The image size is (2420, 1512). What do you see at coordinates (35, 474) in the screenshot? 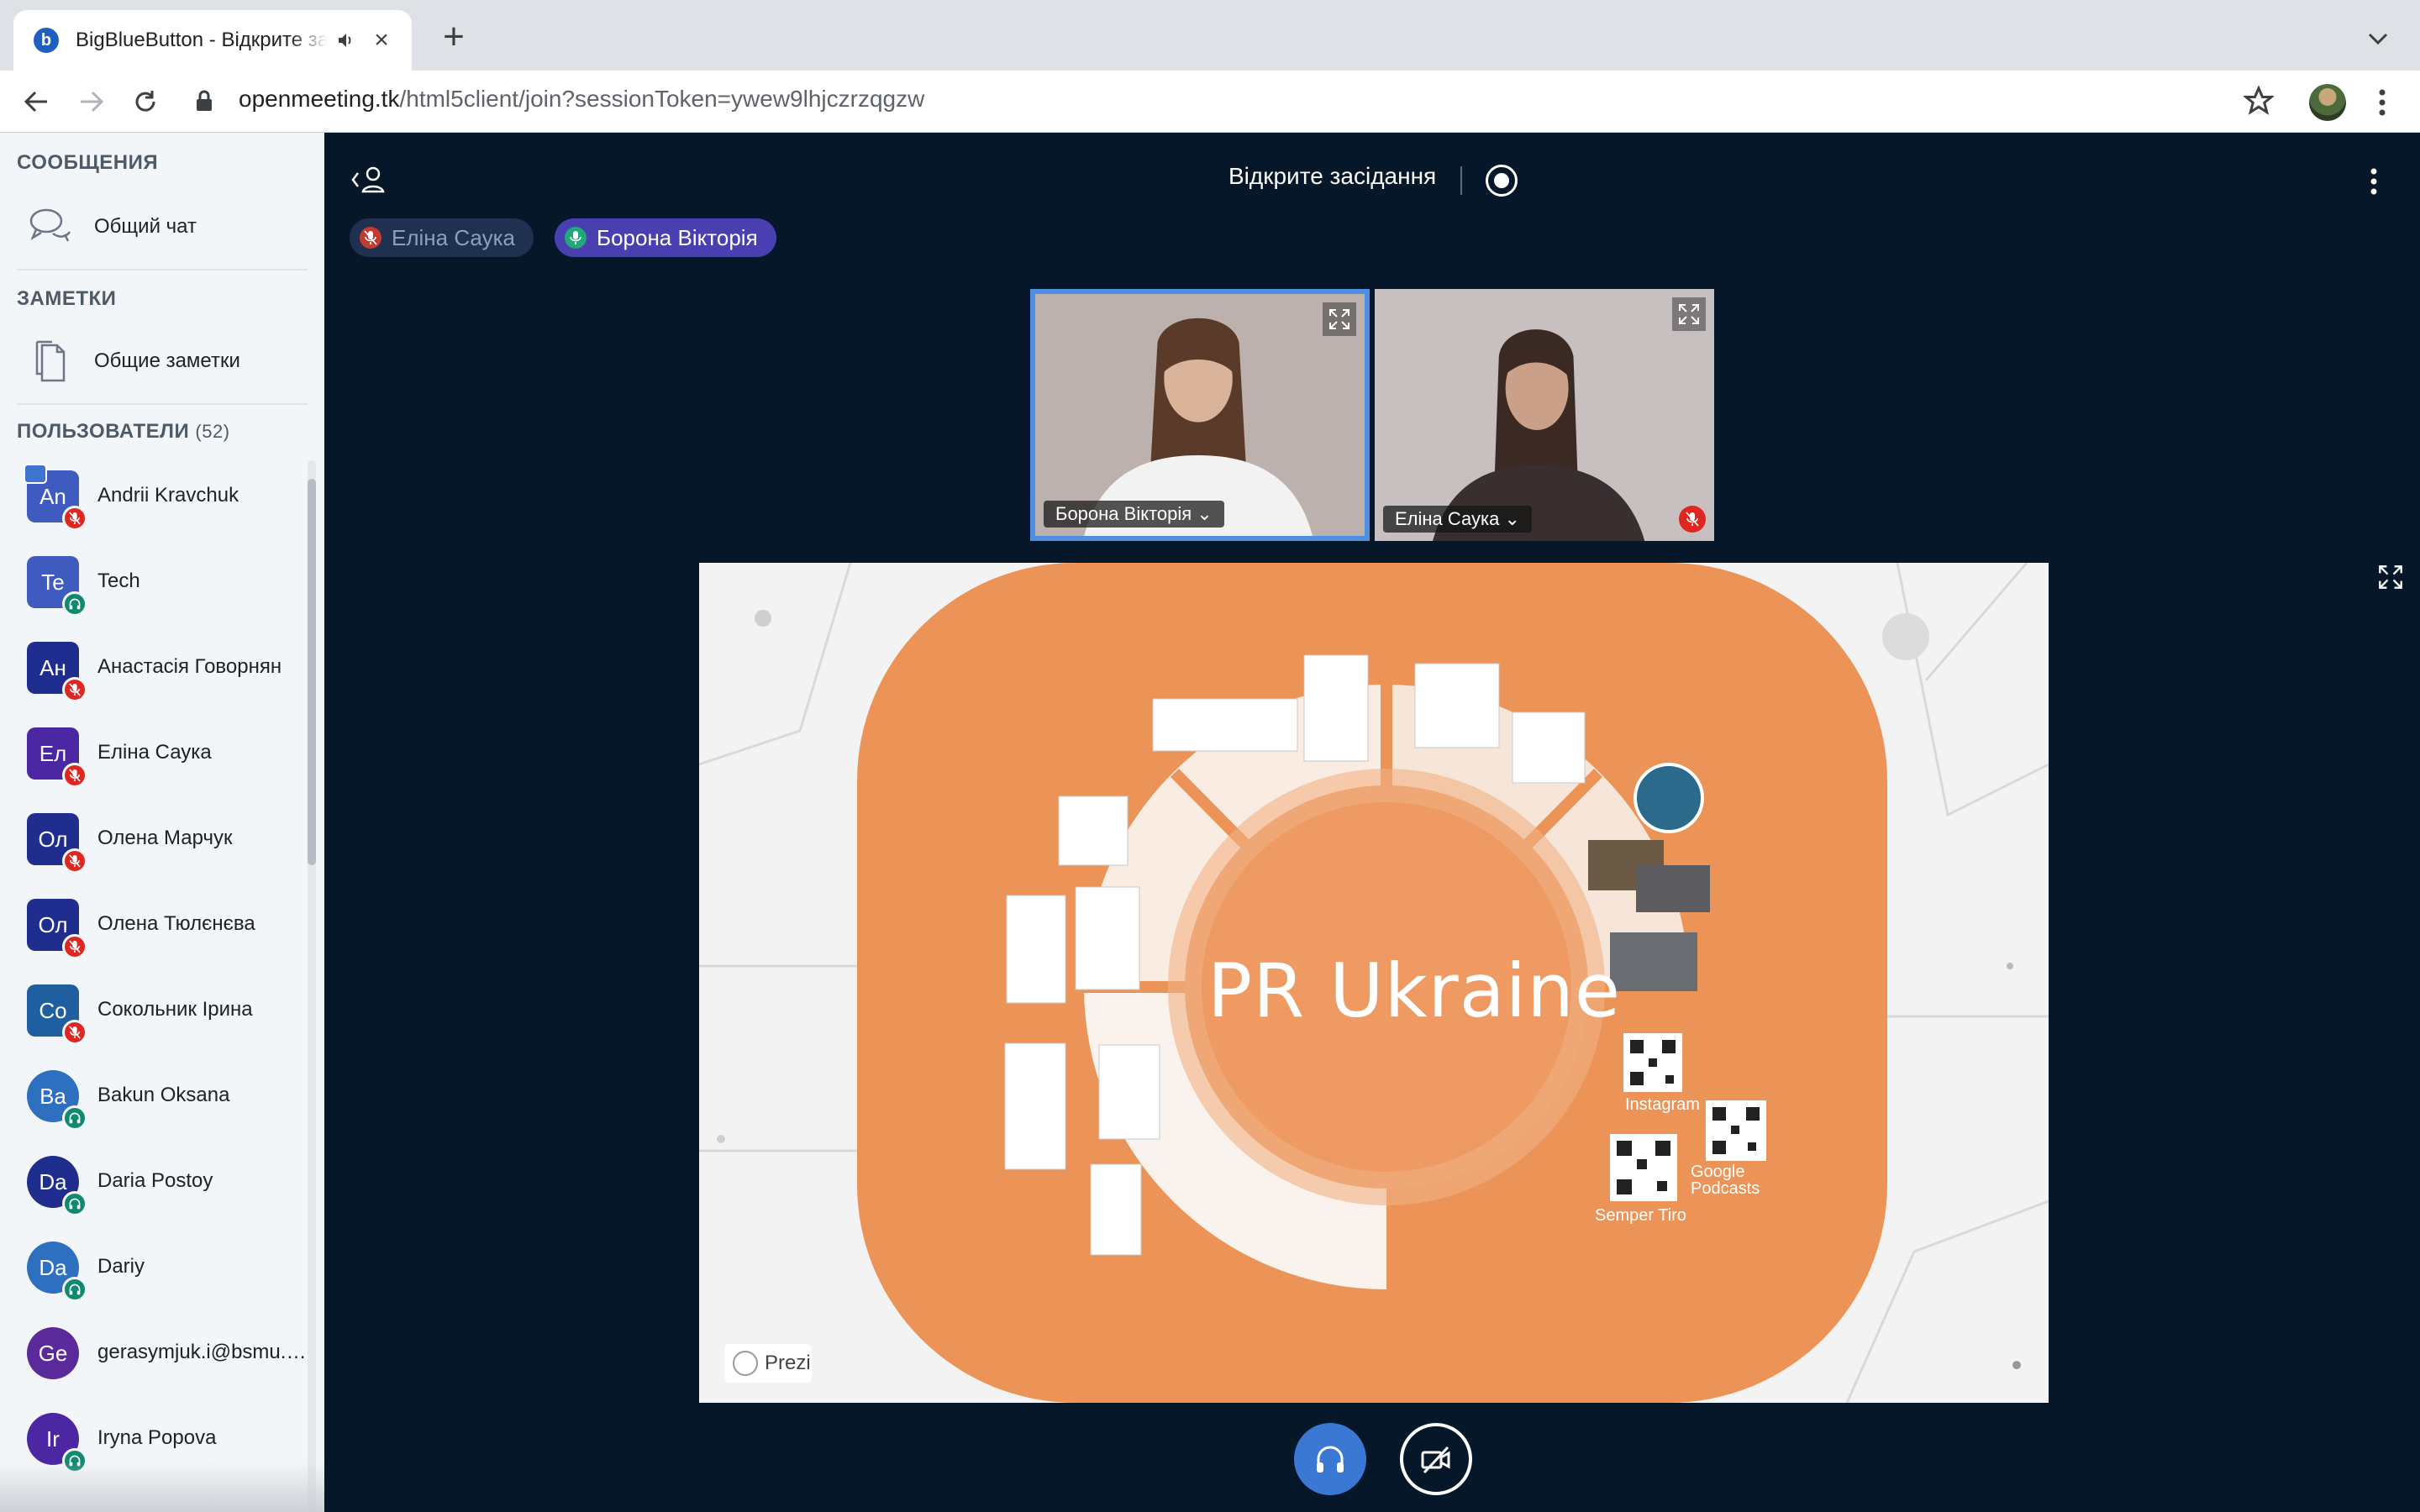
I see `presenter-icon` at bounding box center [35, 474].